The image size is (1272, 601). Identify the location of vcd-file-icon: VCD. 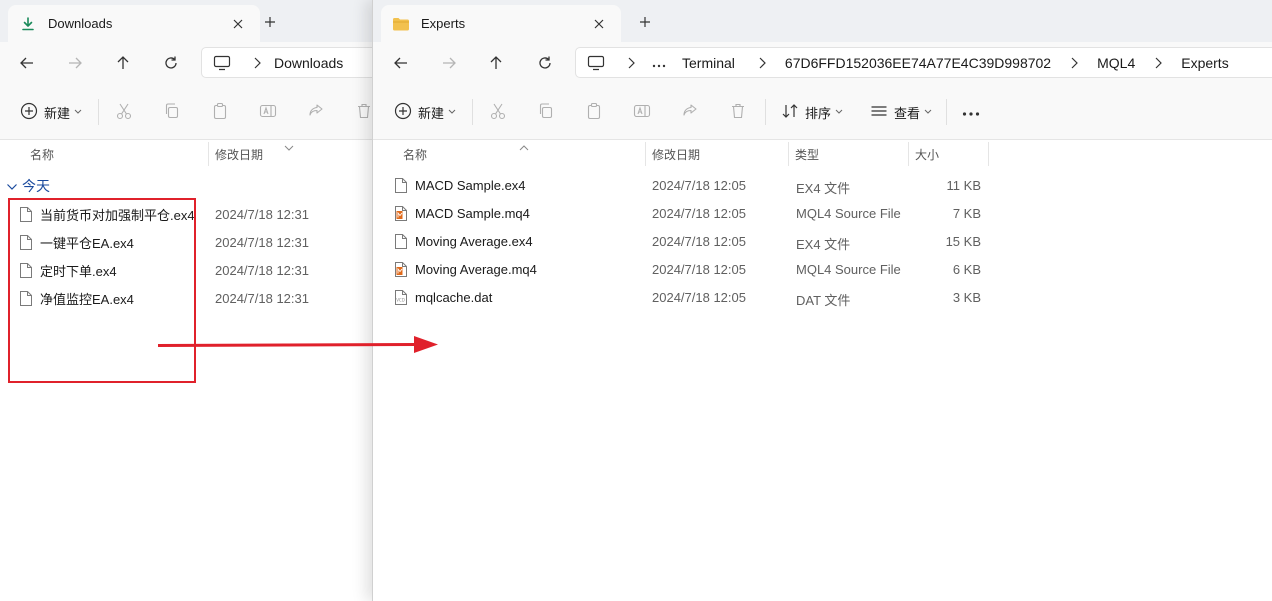
(401, 297).